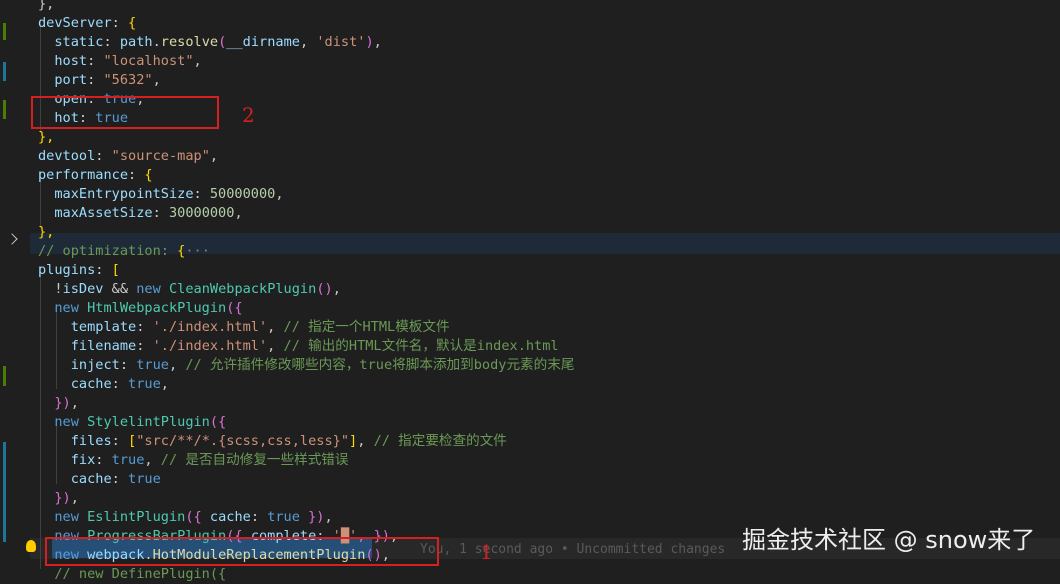  What do you see at coordinates (136, 42) in the screenshot?
I see `code-token: path` at bounding box center [136, 42].